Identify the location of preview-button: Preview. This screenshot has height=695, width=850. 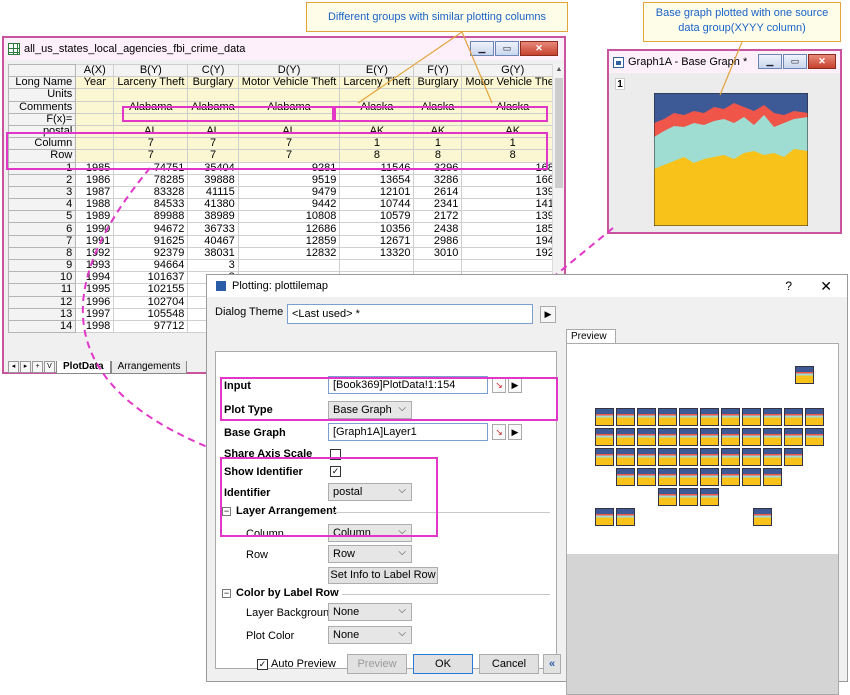
(377, 664).